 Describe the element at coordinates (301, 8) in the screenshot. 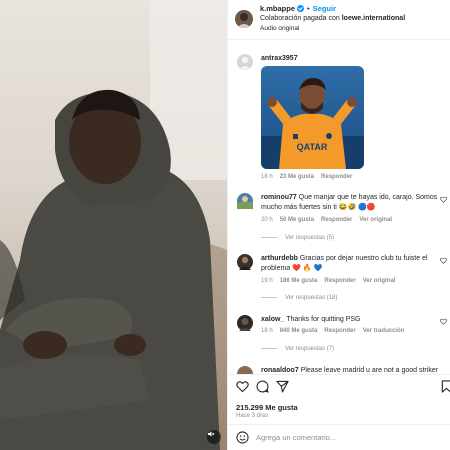

I see `verified-icon` at that location.